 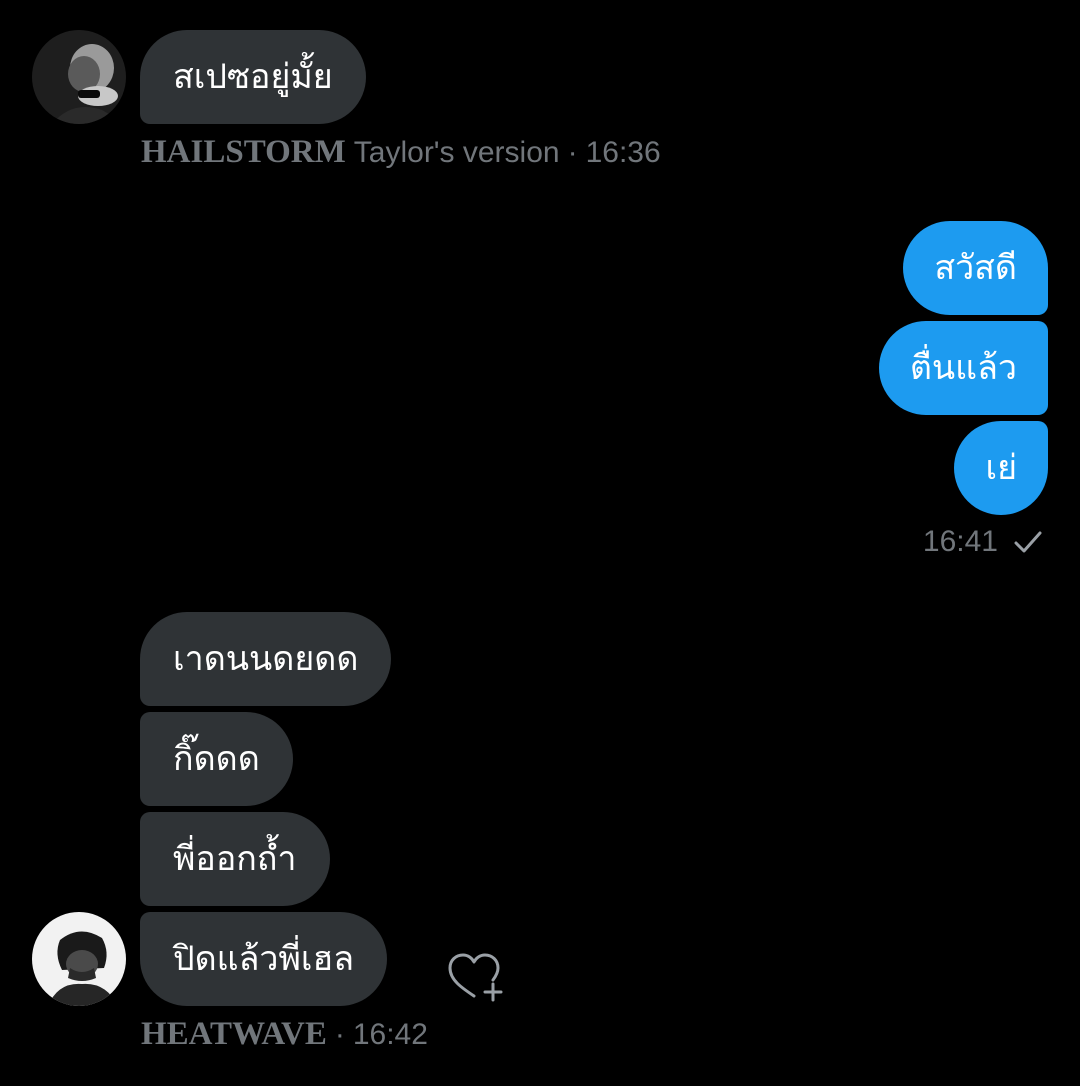 I want to click on avatar-heatwave, so click(x=79, y=959).